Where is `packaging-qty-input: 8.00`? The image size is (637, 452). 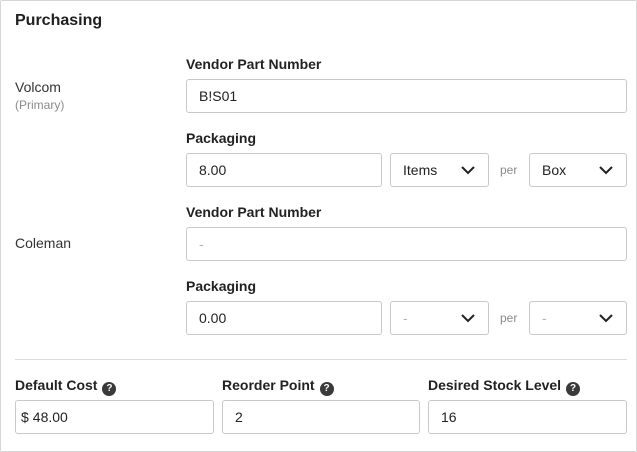 packaging-qty-input: 8.00 is located at coordinates (284, 170).